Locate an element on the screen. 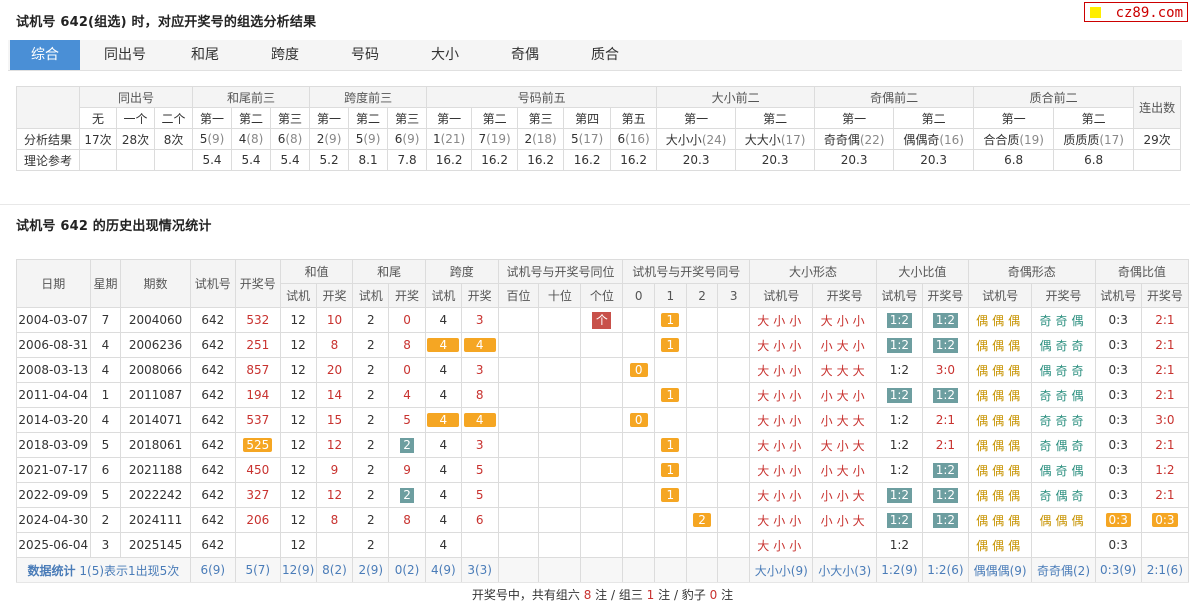 Image resolution: width=1190 pixels, height=610 pixels. size-ratio: 2:1 is located at coordinates (945, 445).